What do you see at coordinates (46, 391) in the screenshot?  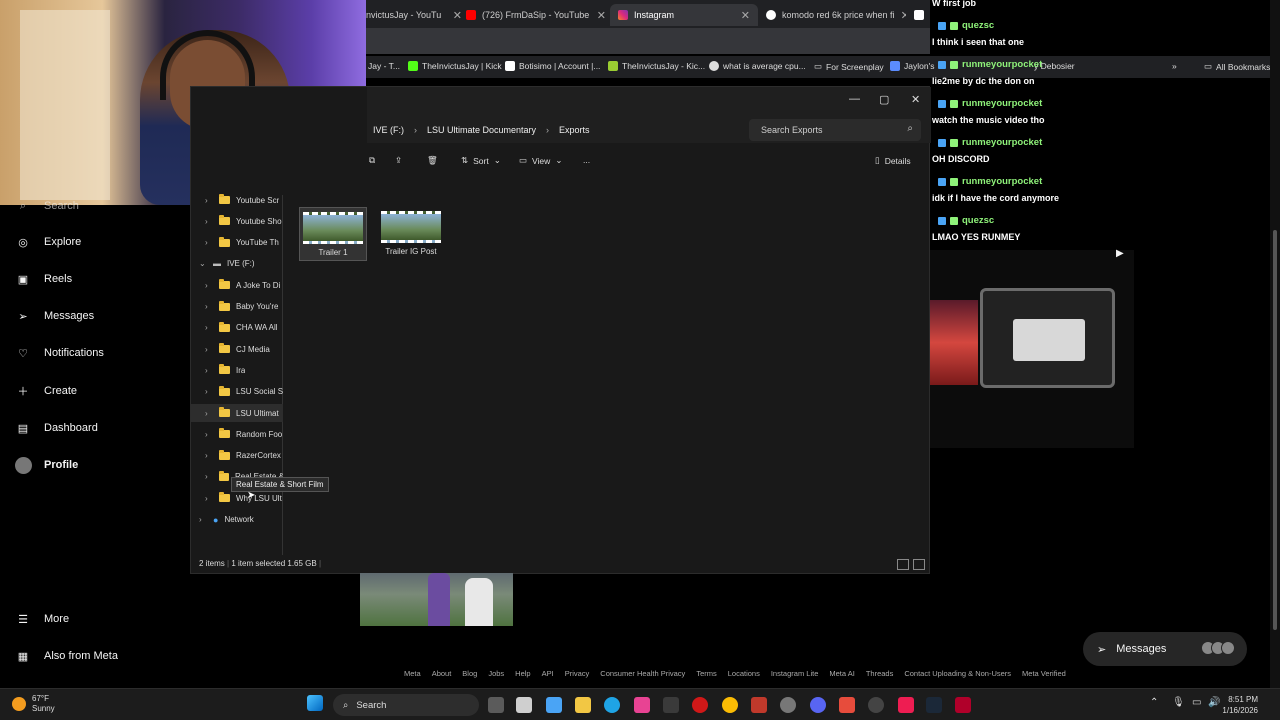 I see `sidebar-item-create: ＋ Create` at bounding box center [46, 391].